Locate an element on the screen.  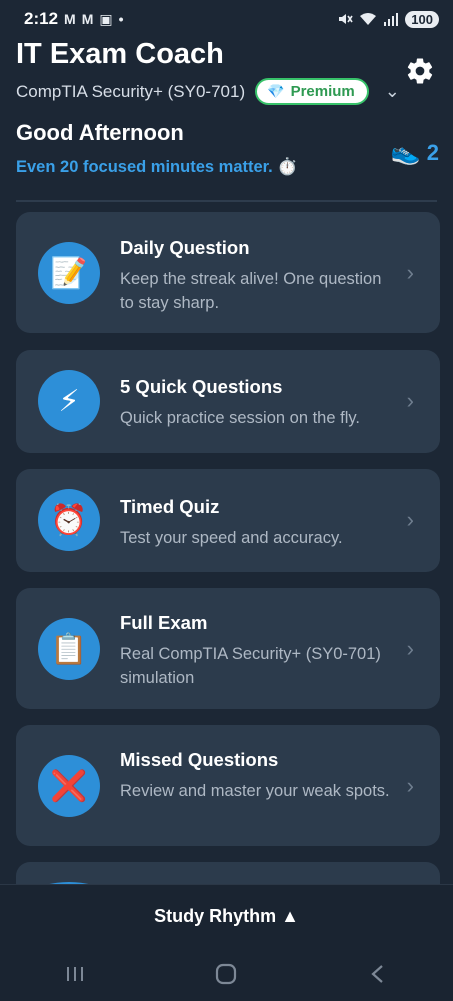
mute-icon is located at coordinates (346, 19).